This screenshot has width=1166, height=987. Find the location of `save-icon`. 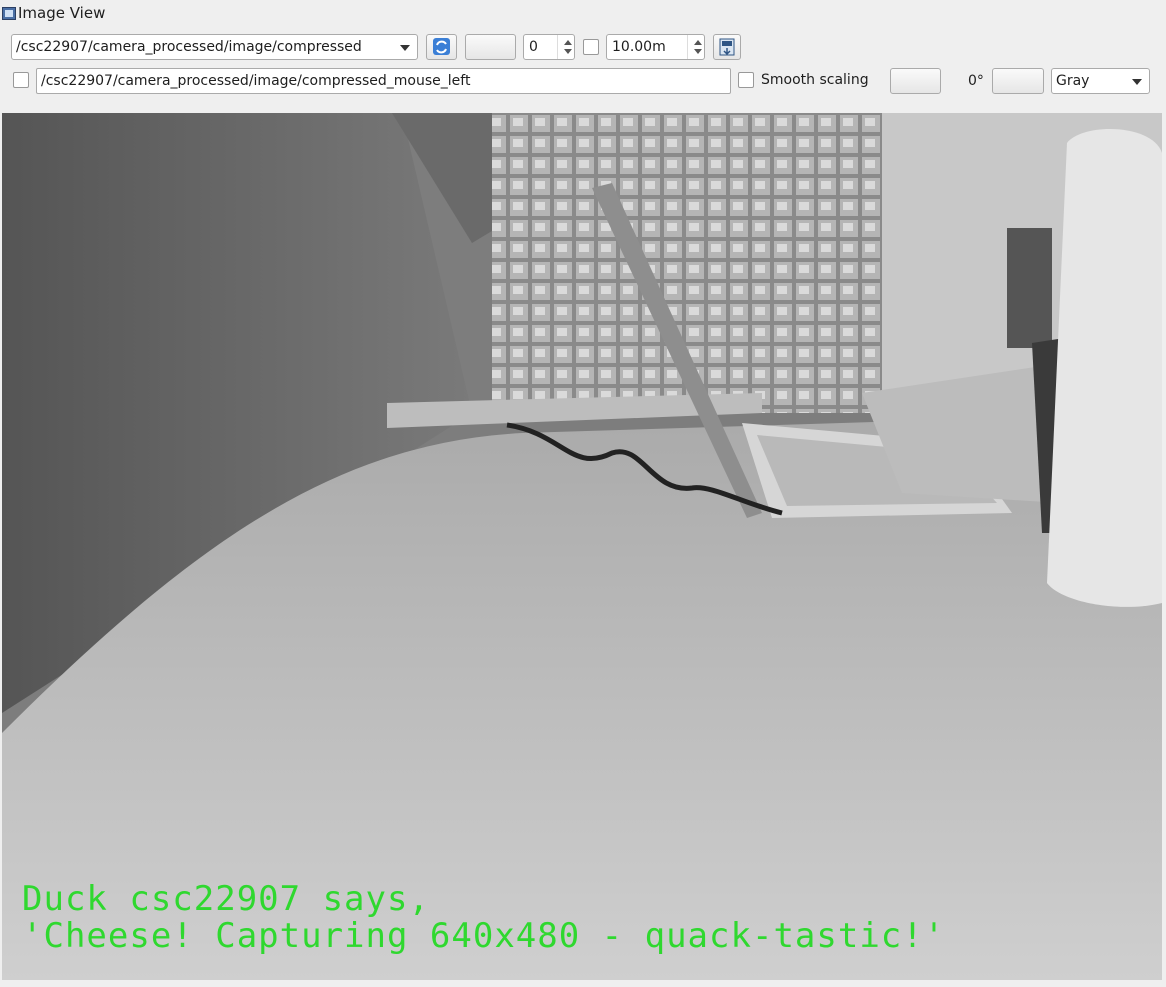

save-icon is located at coordinates (727, 47).